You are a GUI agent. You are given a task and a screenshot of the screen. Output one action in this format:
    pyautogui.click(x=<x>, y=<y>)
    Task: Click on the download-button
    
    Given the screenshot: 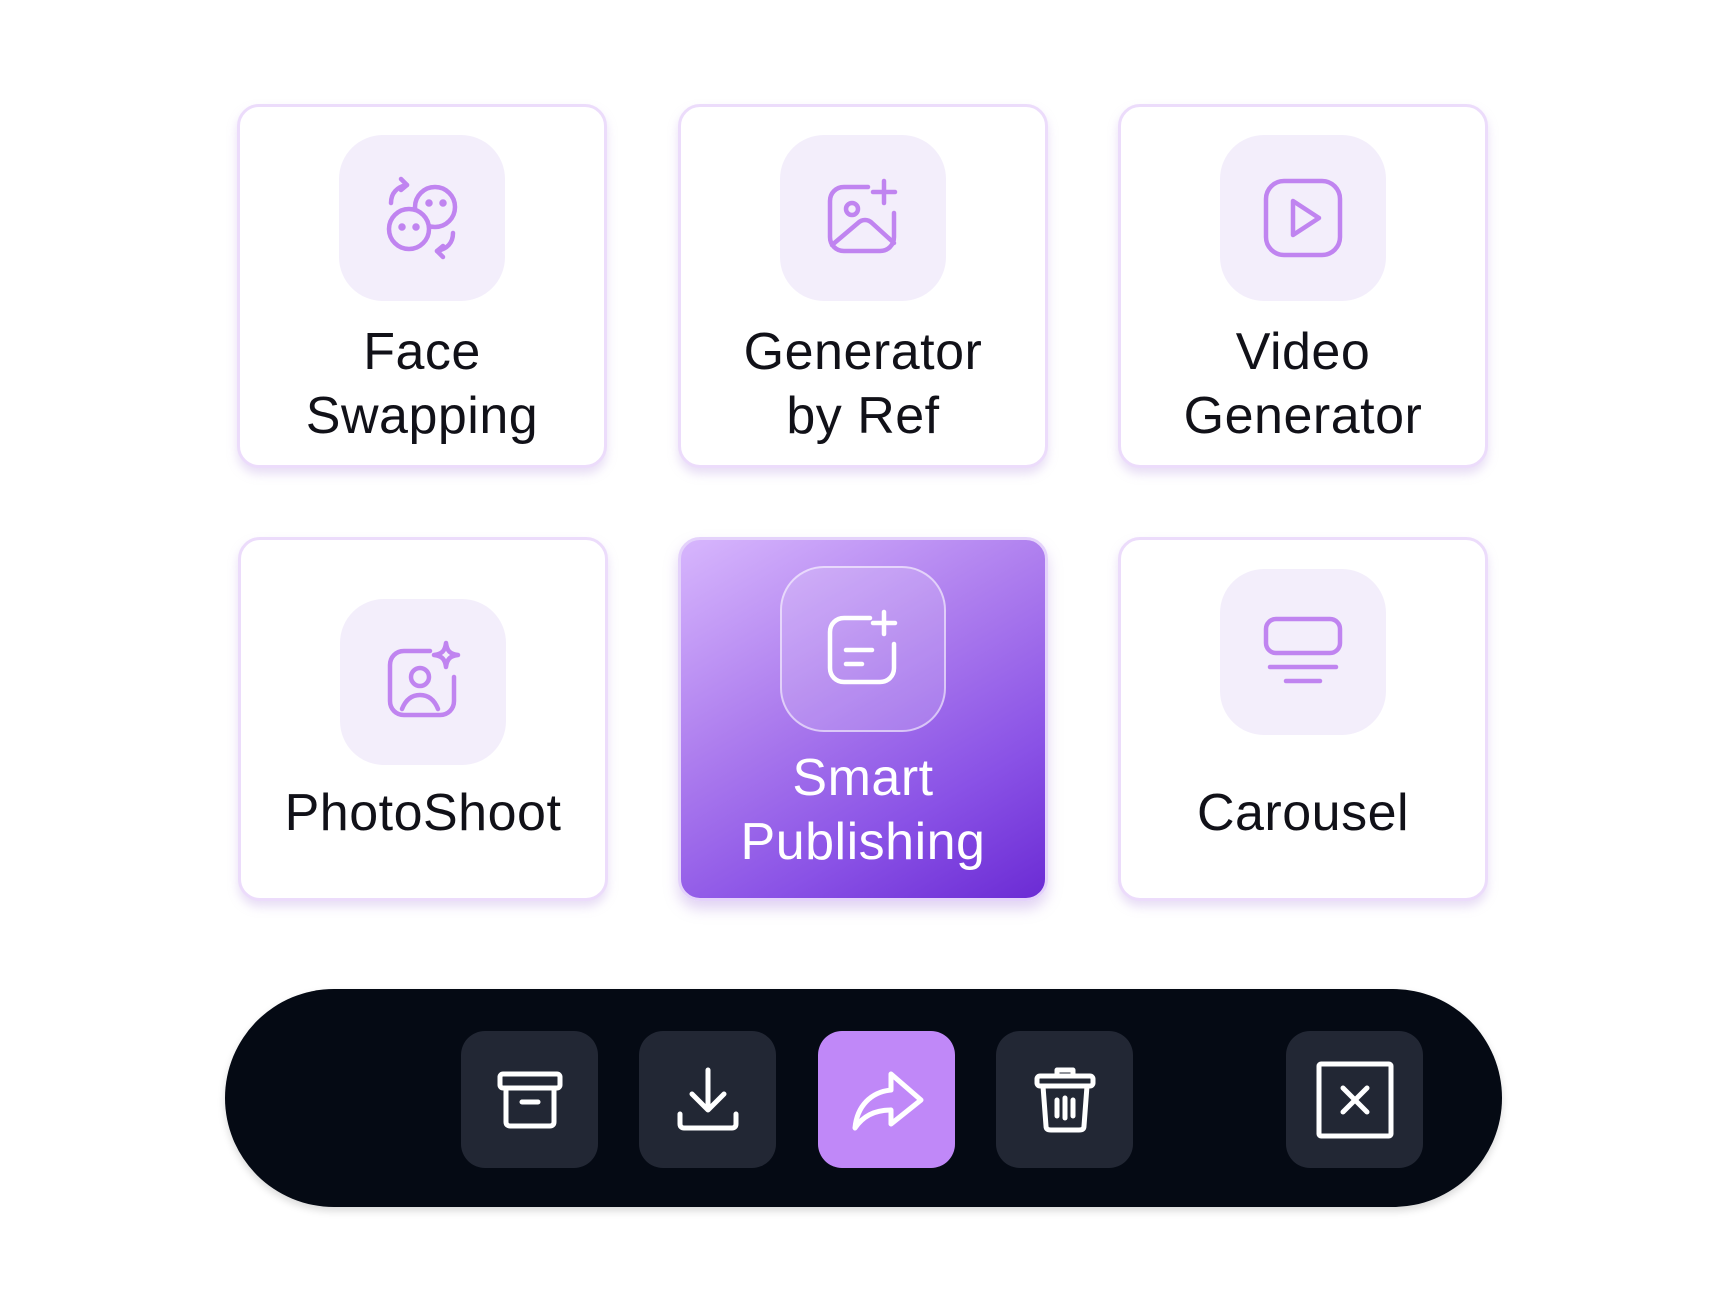 What is the action you would take?
    pyautogui.click(x=707, y=1099)
    